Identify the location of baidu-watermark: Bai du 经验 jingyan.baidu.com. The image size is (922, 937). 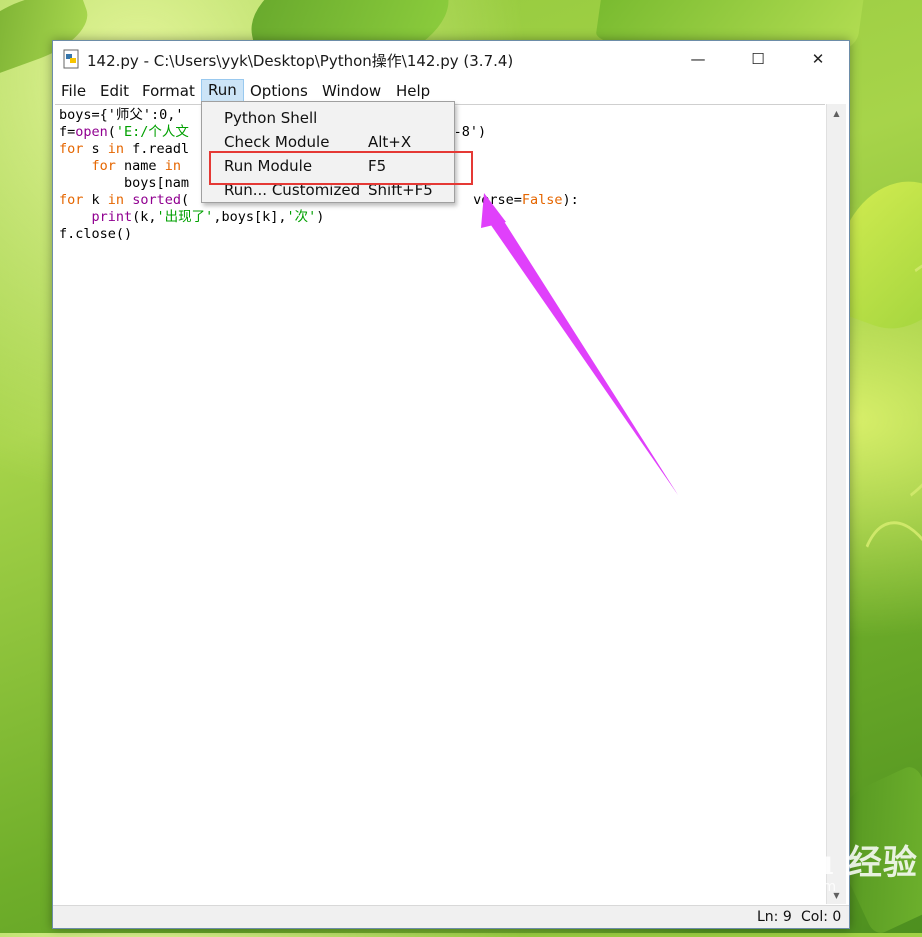
(811, 865).